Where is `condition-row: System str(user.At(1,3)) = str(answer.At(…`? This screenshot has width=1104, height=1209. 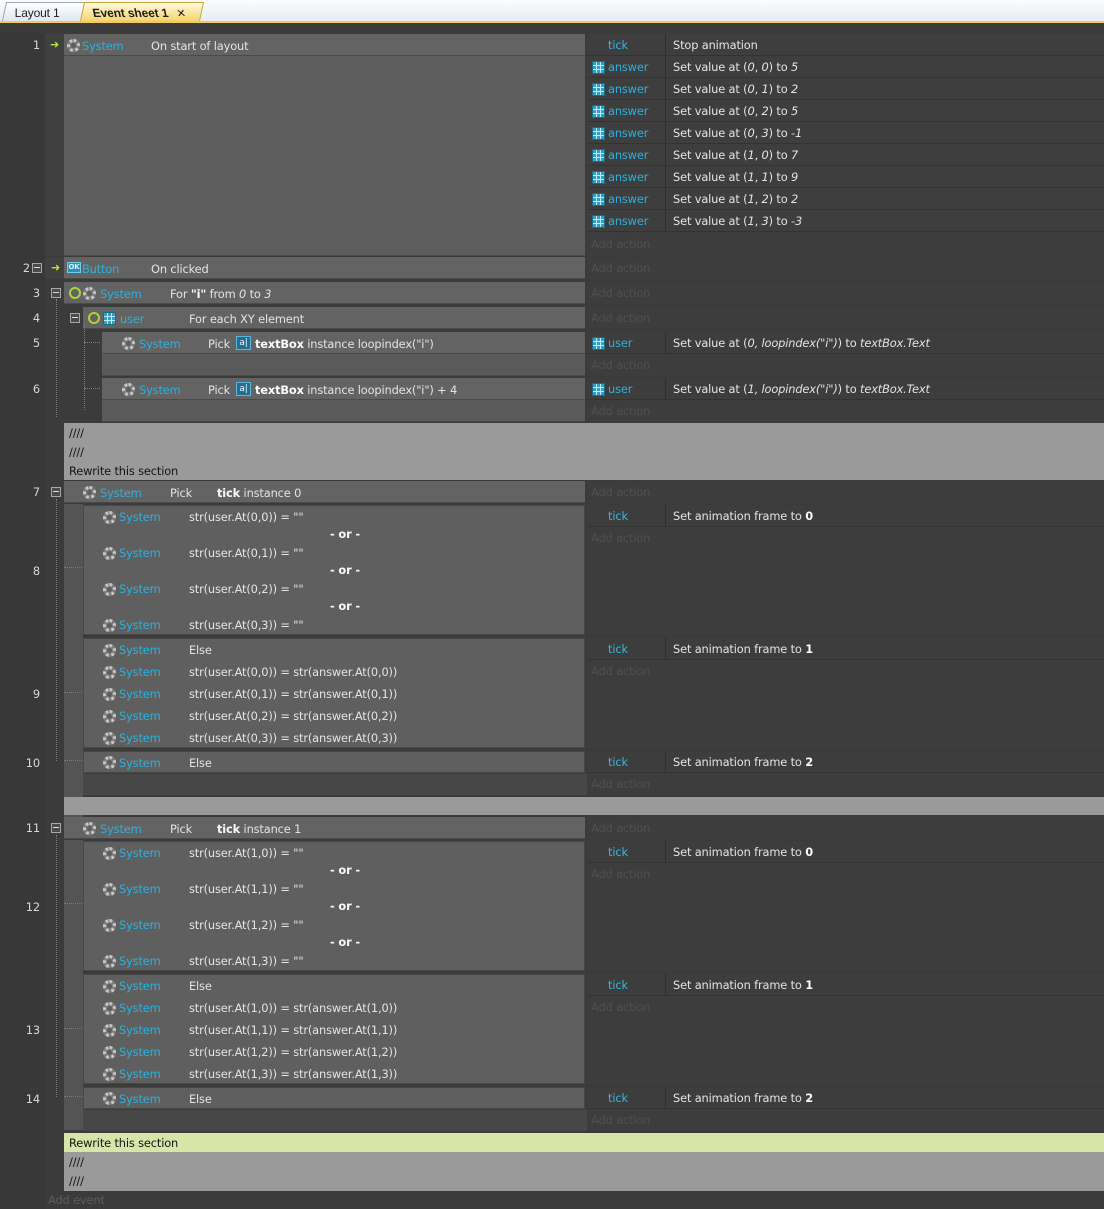 condition-row: System str(user.At(1,3)) = str(answer.At(… is located at coordinates (334, 1074).